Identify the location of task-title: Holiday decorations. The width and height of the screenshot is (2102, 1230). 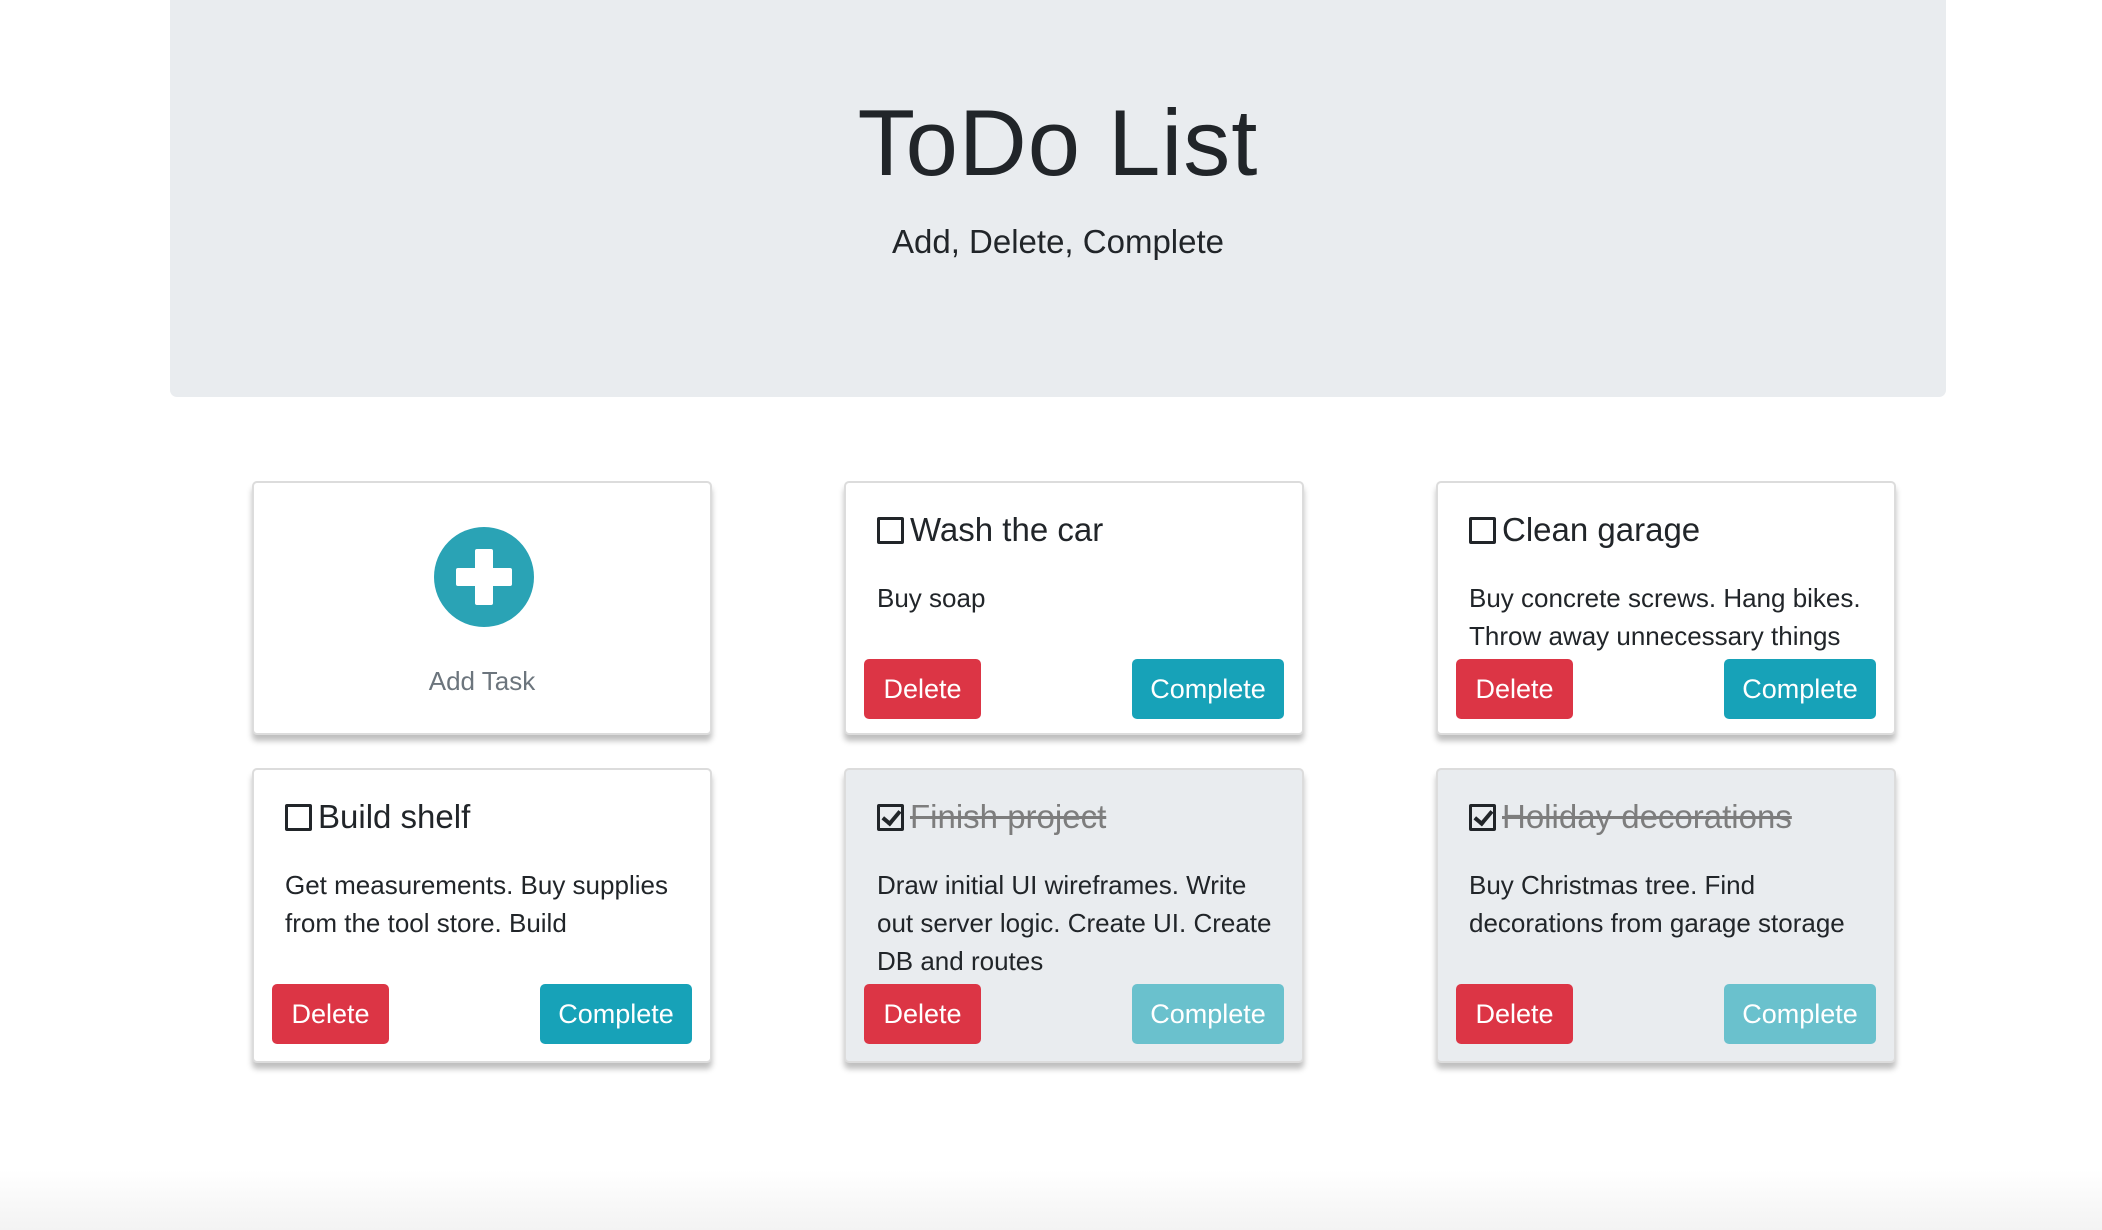
(1630, 817).